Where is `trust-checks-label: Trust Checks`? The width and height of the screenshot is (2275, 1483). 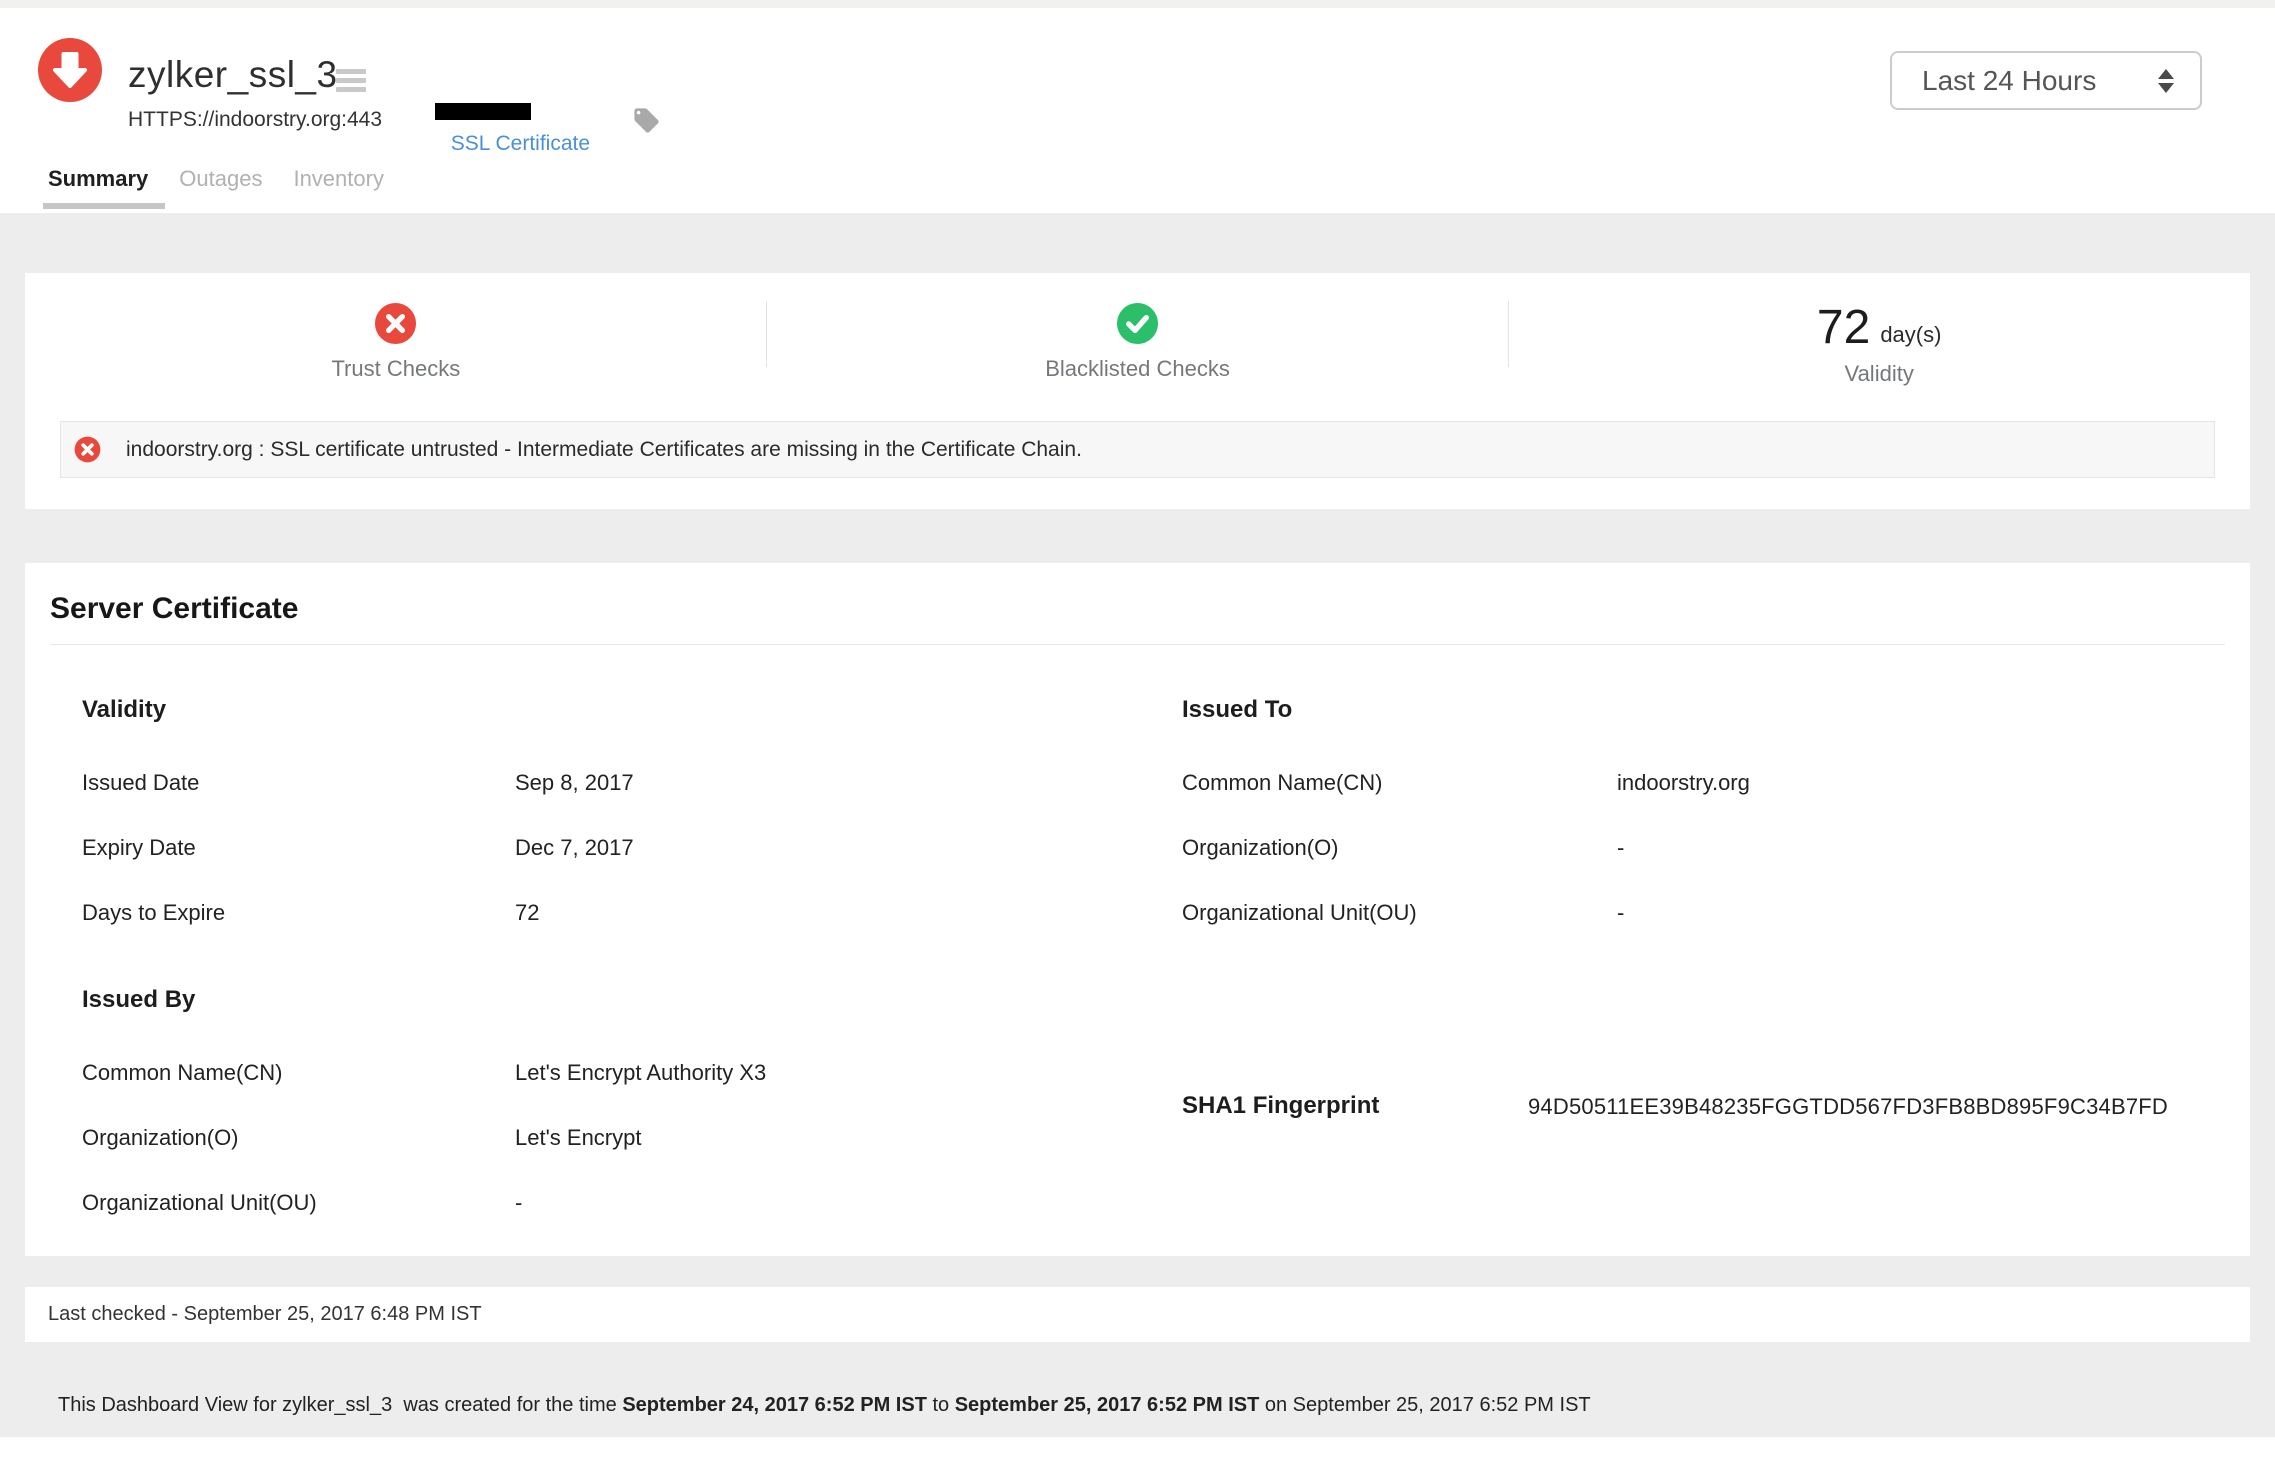
trust-checks-label: Trust Checks is located at coordinates (396, 368).